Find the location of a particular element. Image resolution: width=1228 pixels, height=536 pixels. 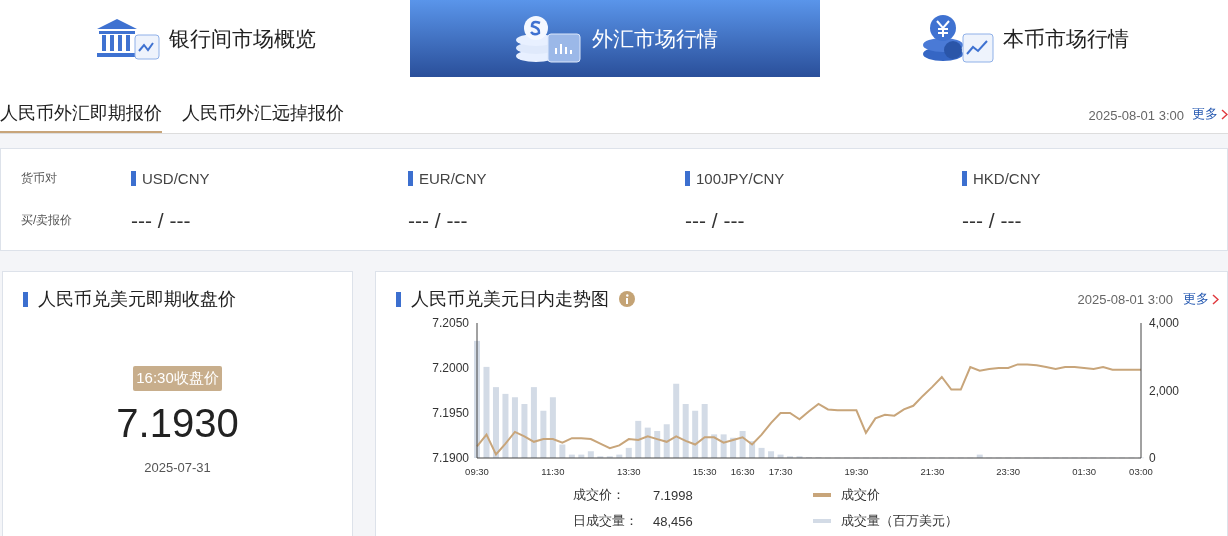

axis-label: 09:30 is located at coordinates (477, 471).